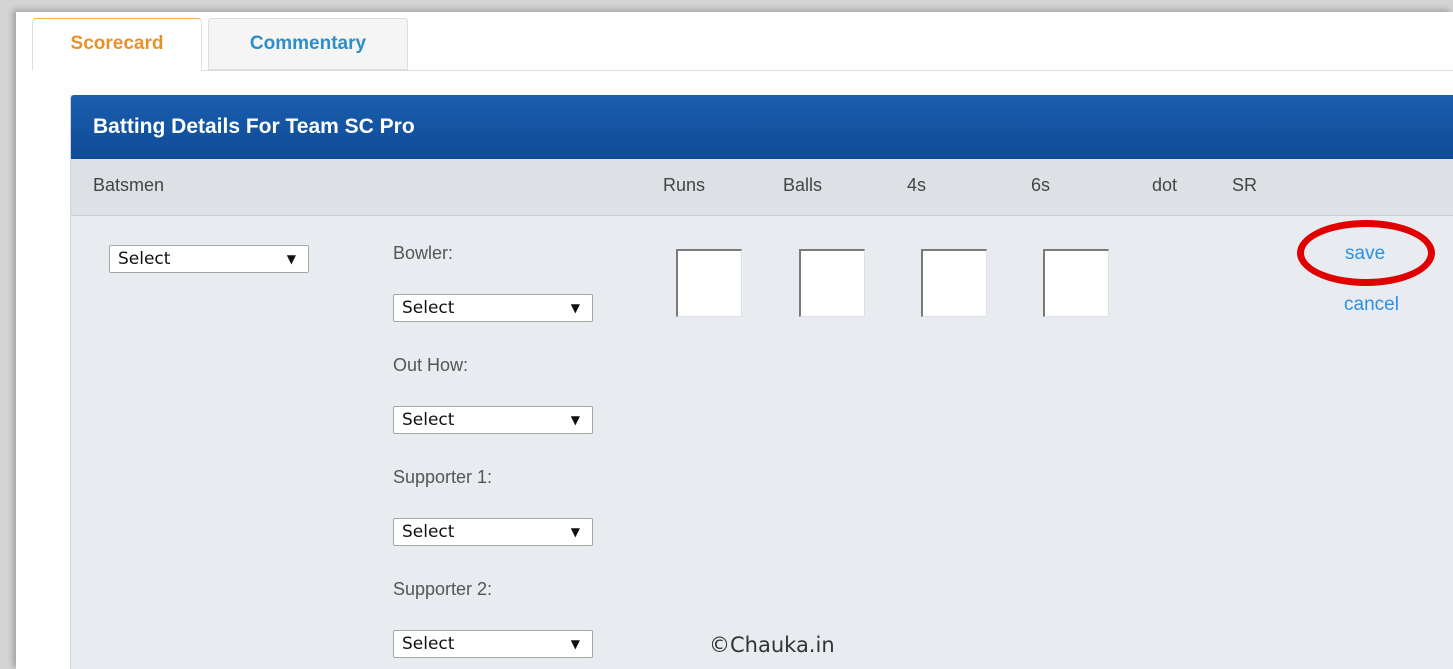 The image size is (1453, 669). Describe the element at coordinates (762, 127) in the screenshot. I see `panel-title: Batting Details For Team SC Pro` at that location.